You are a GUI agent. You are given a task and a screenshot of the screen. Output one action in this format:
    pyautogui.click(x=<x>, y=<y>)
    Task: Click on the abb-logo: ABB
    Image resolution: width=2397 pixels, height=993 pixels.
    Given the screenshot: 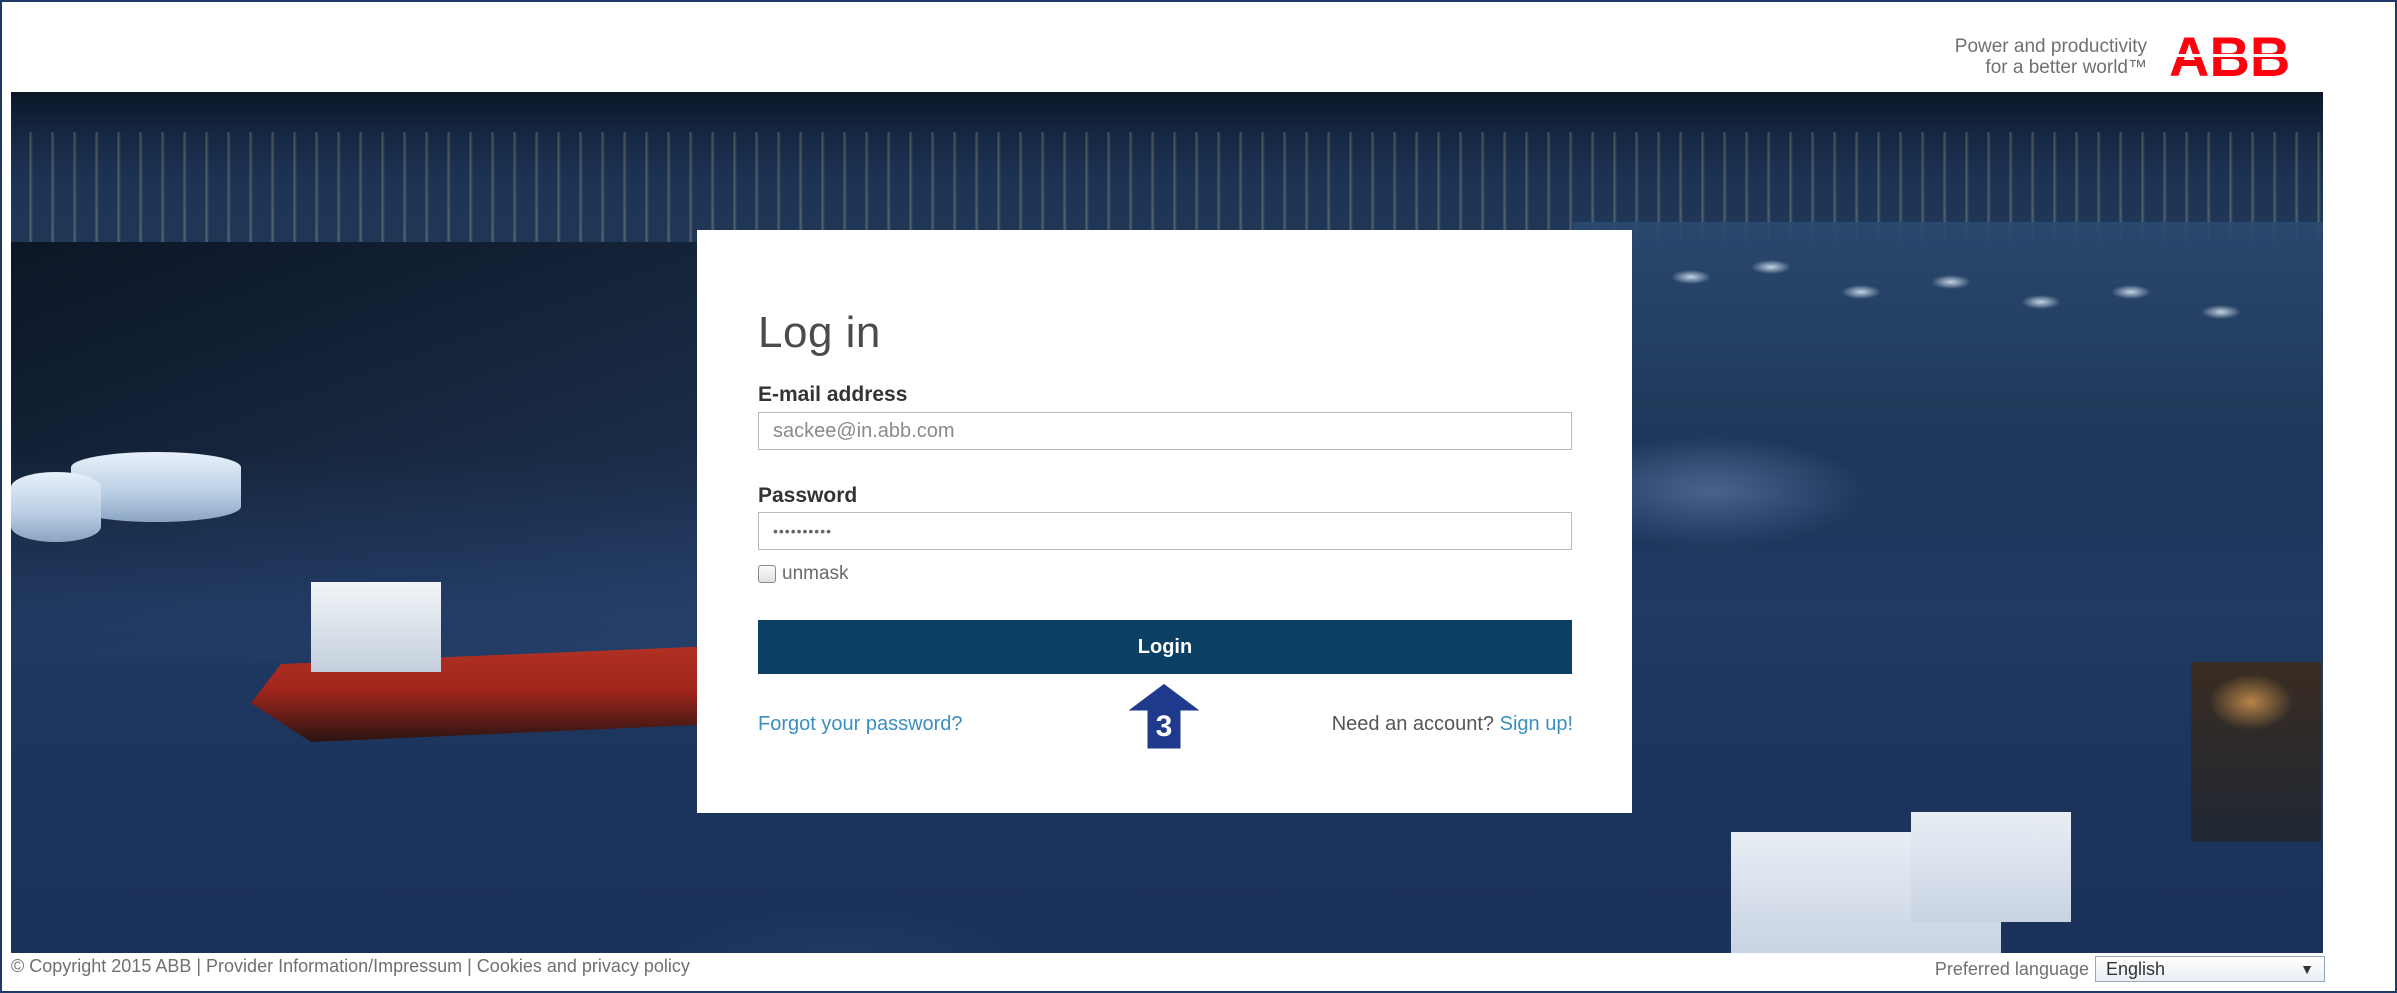 What is the action you would take?
    pyautogui.click(x=2244, y=57)
    